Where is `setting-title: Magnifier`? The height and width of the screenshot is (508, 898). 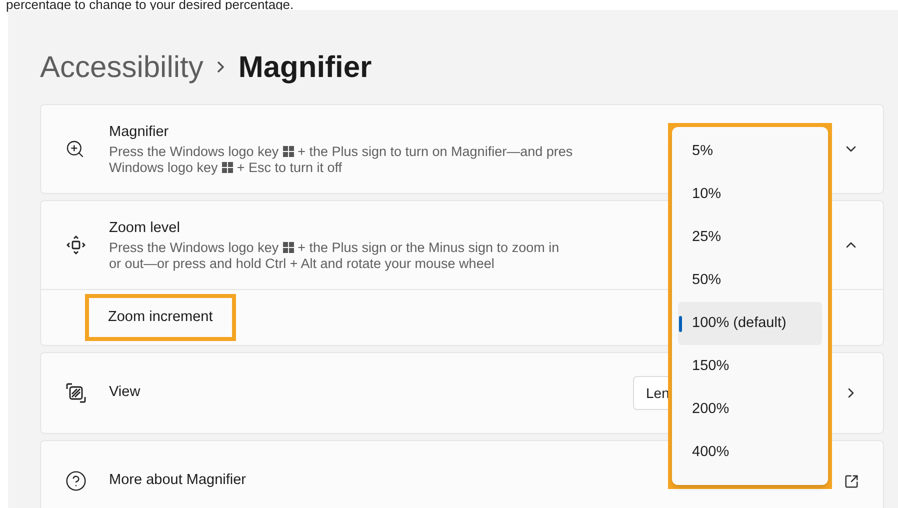 setting-title: Magnifier is located at coordinates (139, 132).